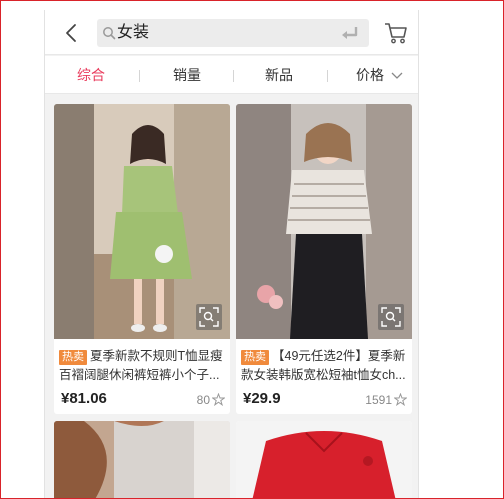 This screenshot has width=504, height=499. What do you see at coordinates (397, 76) in the screenshot?
I see `chevron-down-icon` at bounding box center [397, 76].